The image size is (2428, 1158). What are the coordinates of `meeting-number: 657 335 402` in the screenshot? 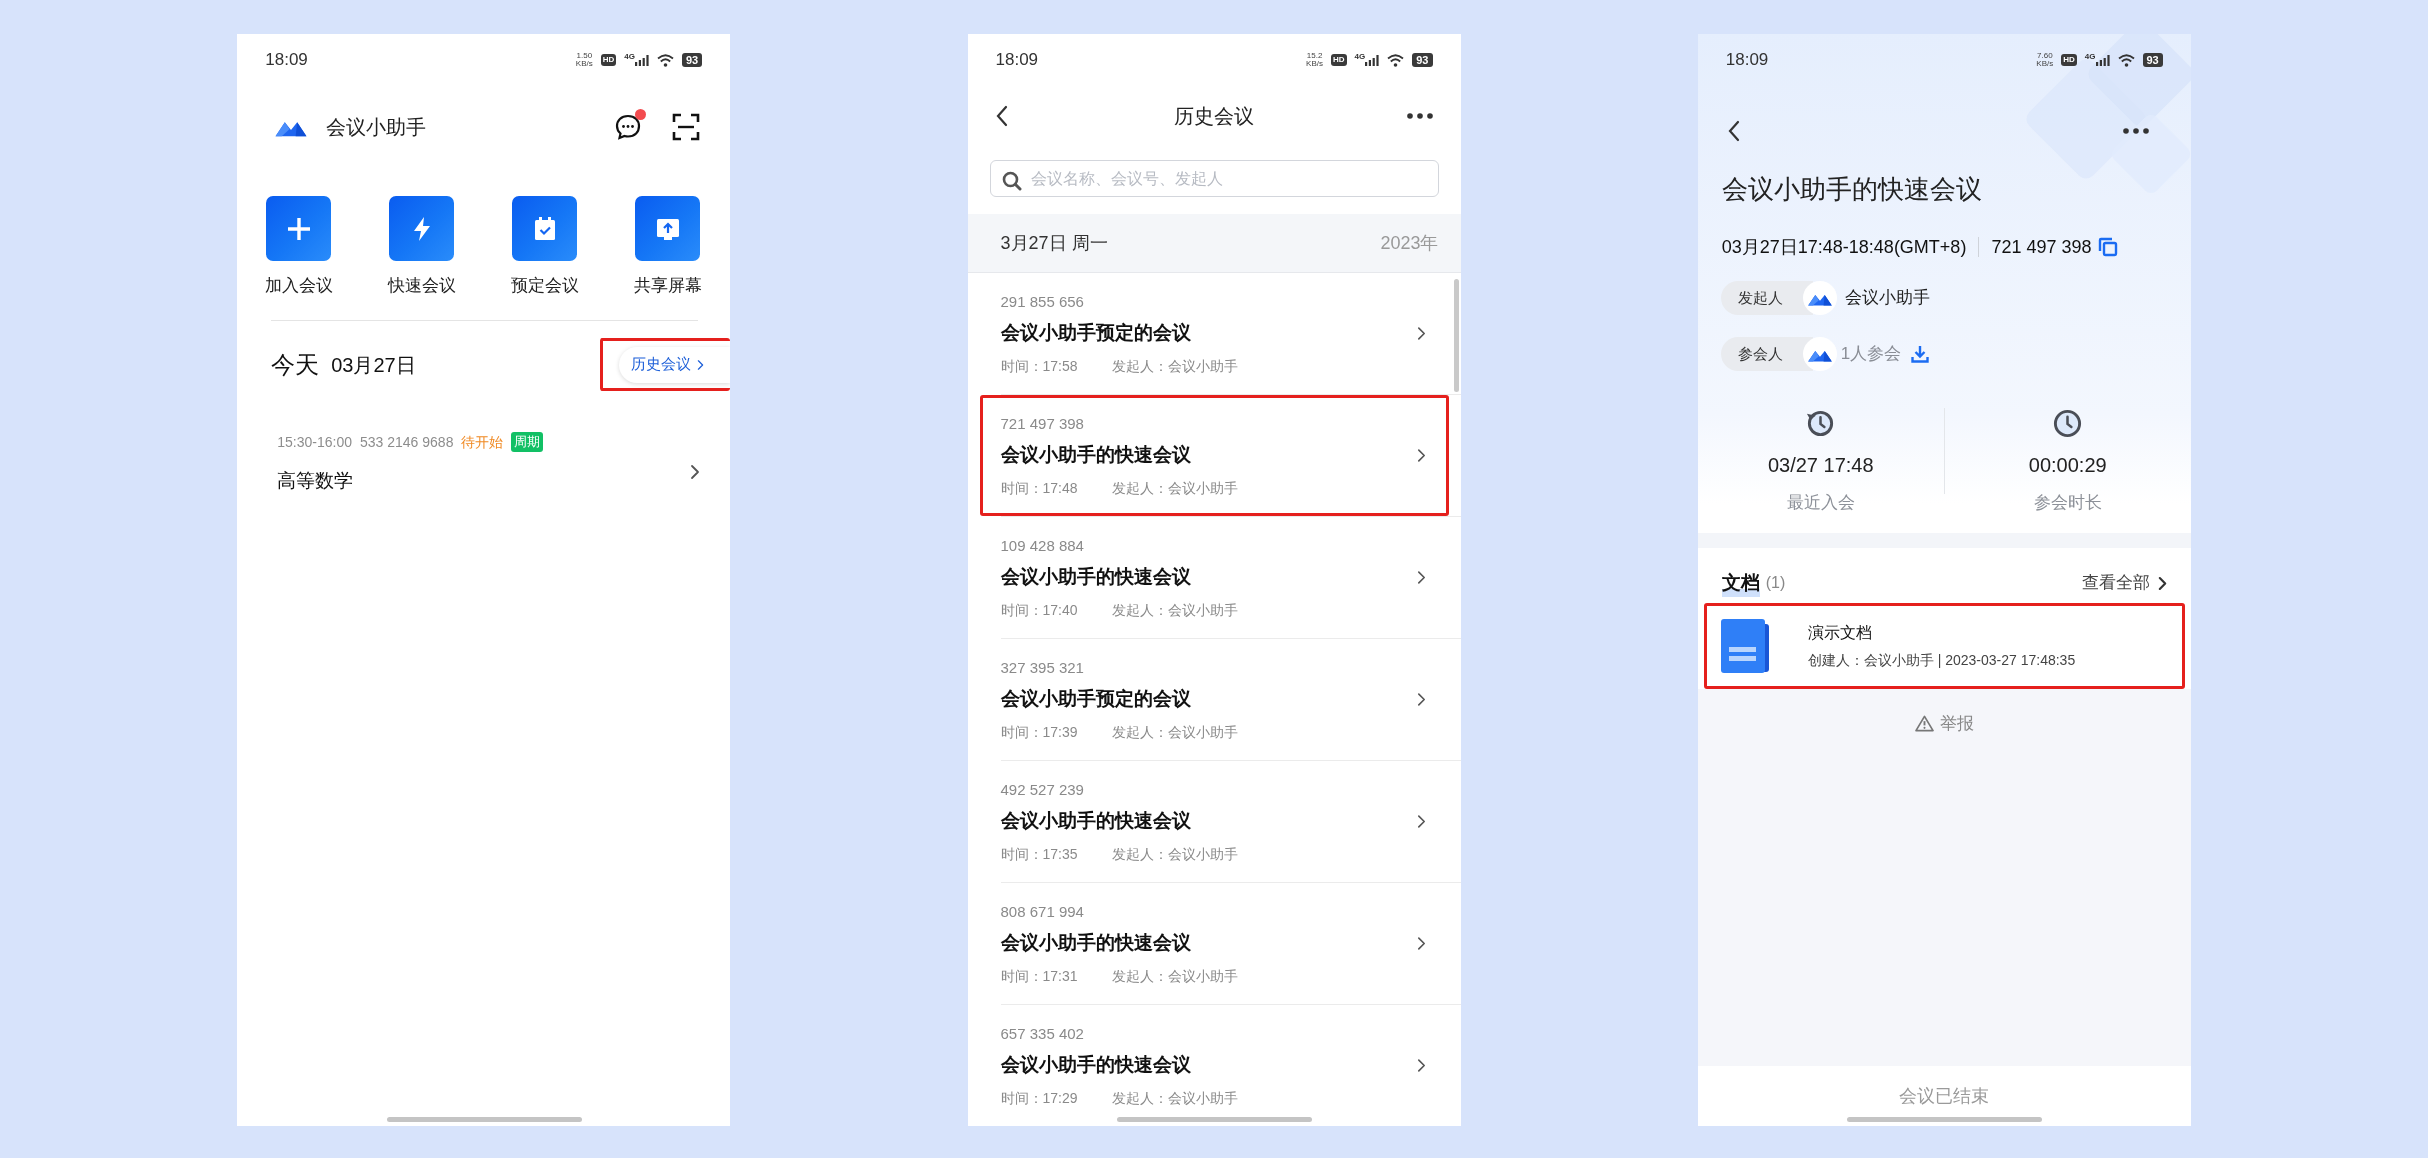 It's located at (1042, 1033).